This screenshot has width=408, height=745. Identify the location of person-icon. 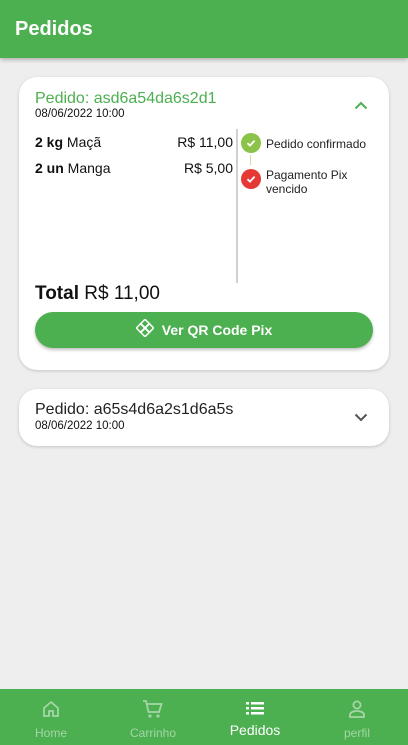
(357, 711).